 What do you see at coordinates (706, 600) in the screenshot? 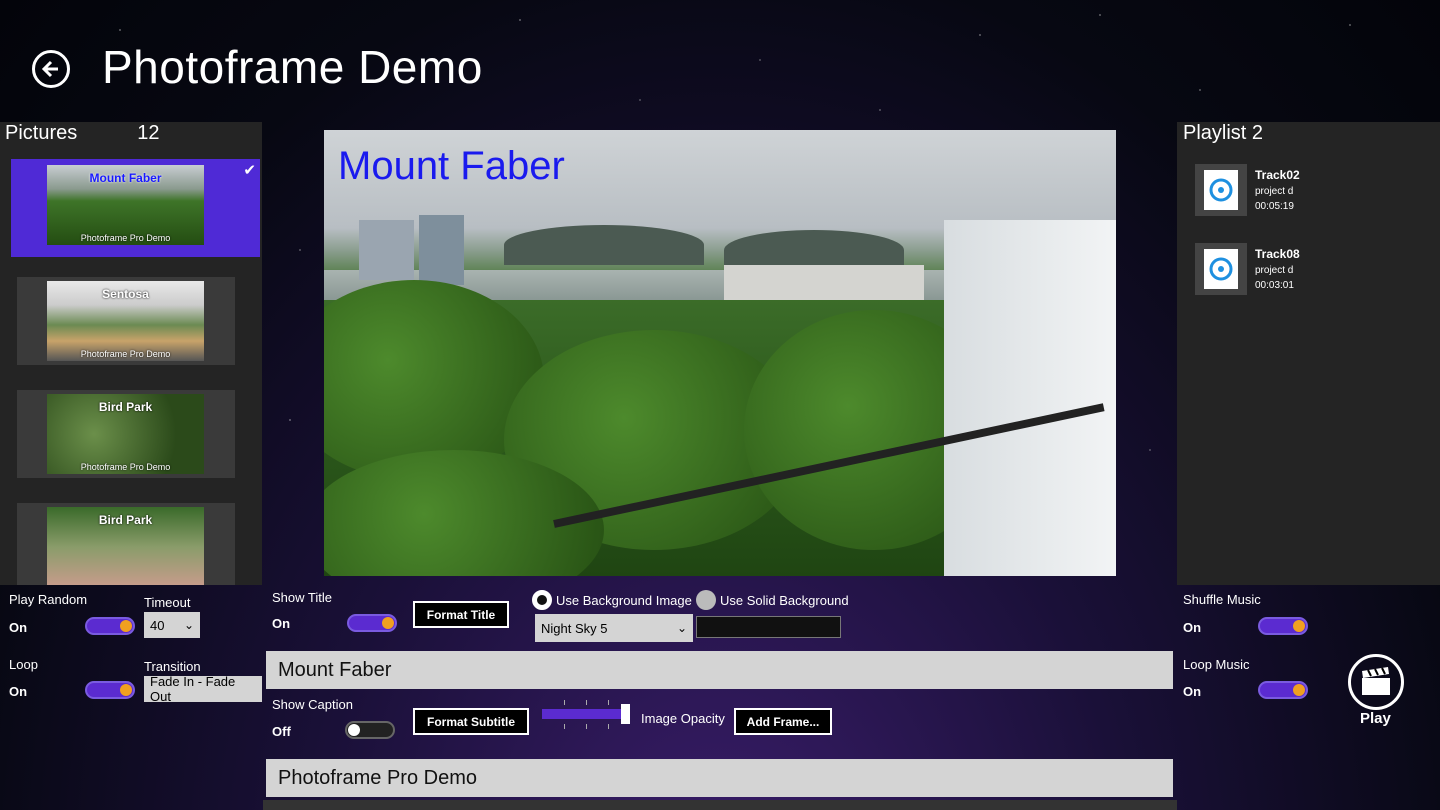
I see `radio-unchecked-icon` at bounding box center [706, 600].